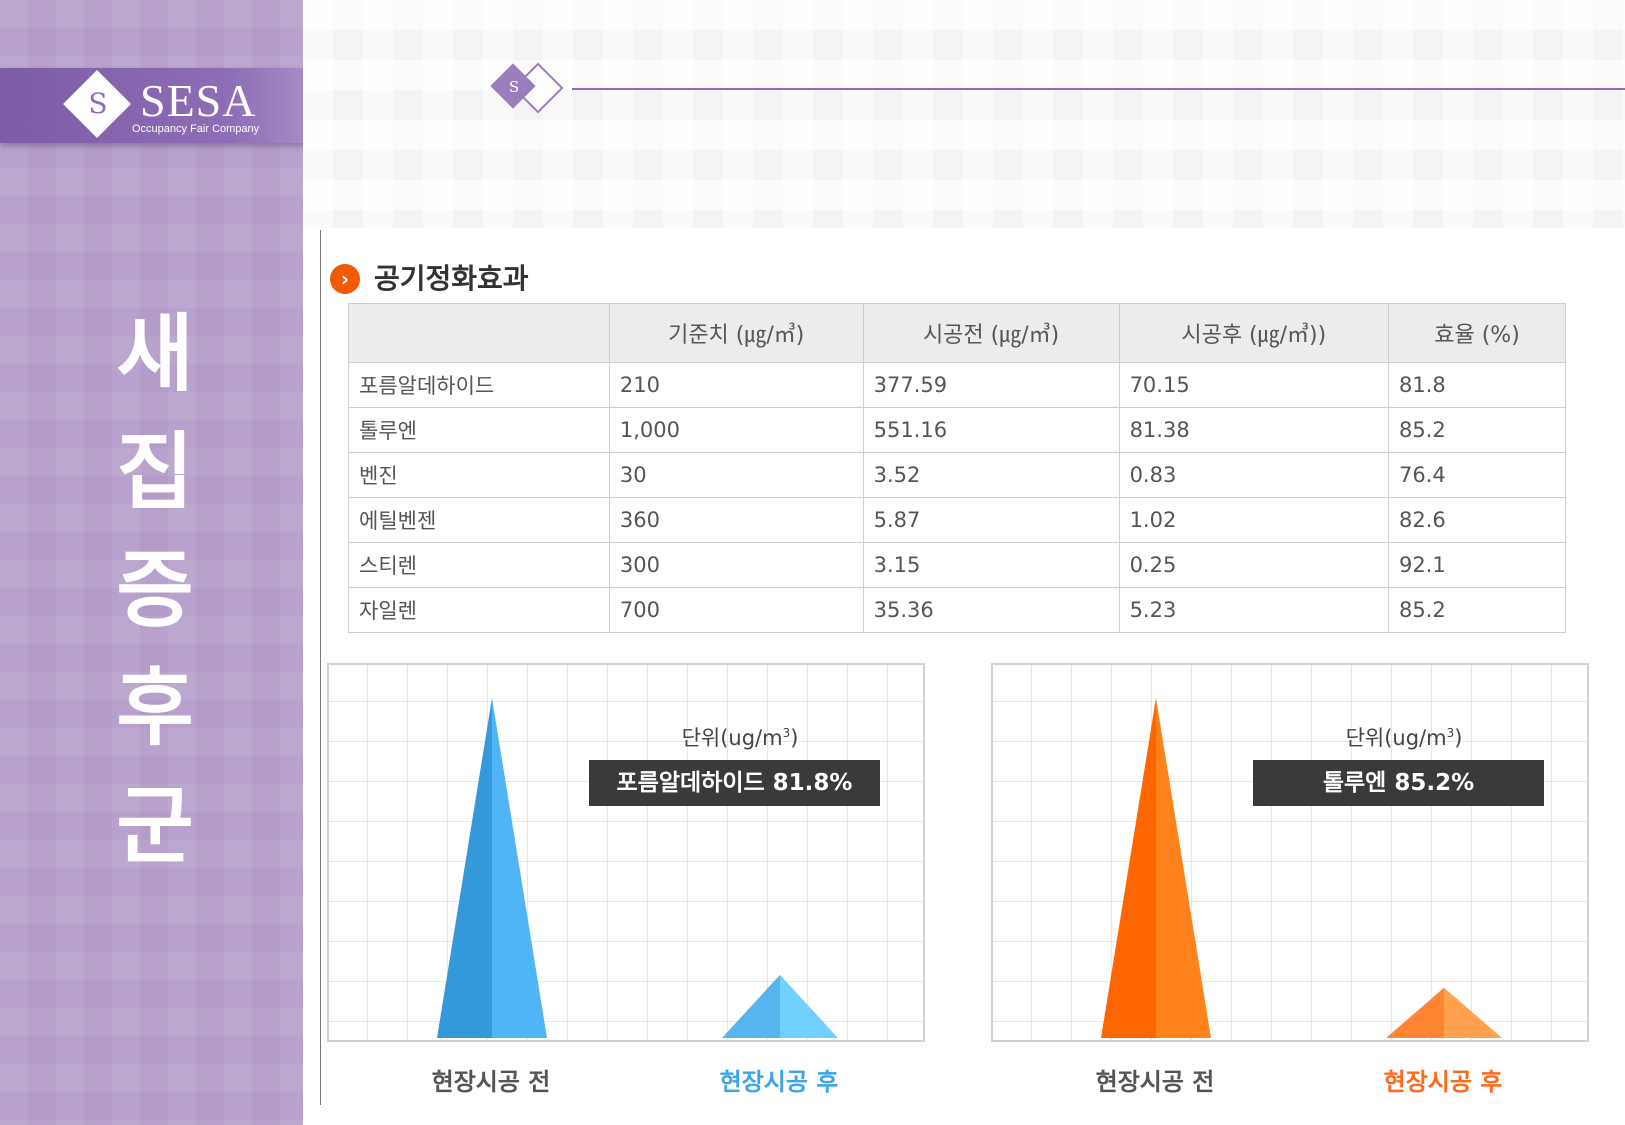 Image resolution: width=1625 pixels, height=1125 pixels. Describe the element at coordinates (196, 129) in the screenshot. I see `logo-tagline: Occupancy Fair Company` at that location.